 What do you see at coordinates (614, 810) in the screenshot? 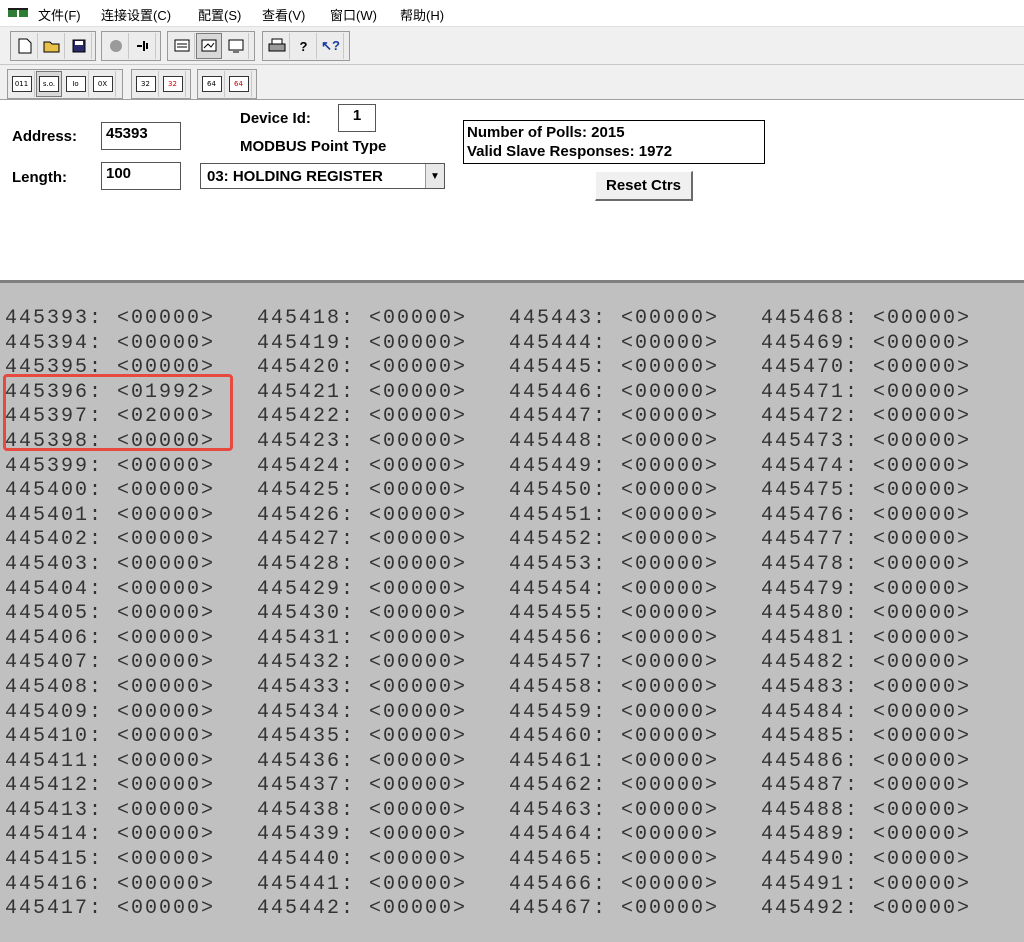
I see `register-row: 445463: <00000>` at bounding box center [614, 810].